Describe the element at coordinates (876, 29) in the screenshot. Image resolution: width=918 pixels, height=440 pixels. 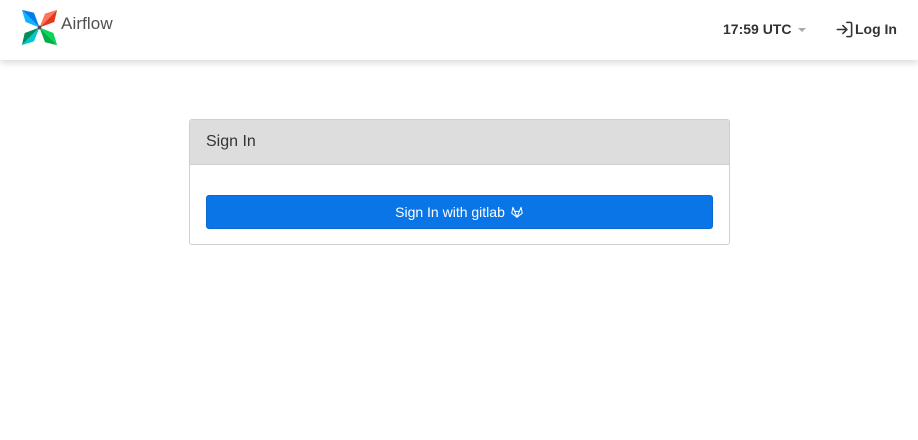
I see `login-label: Log In` at that location.